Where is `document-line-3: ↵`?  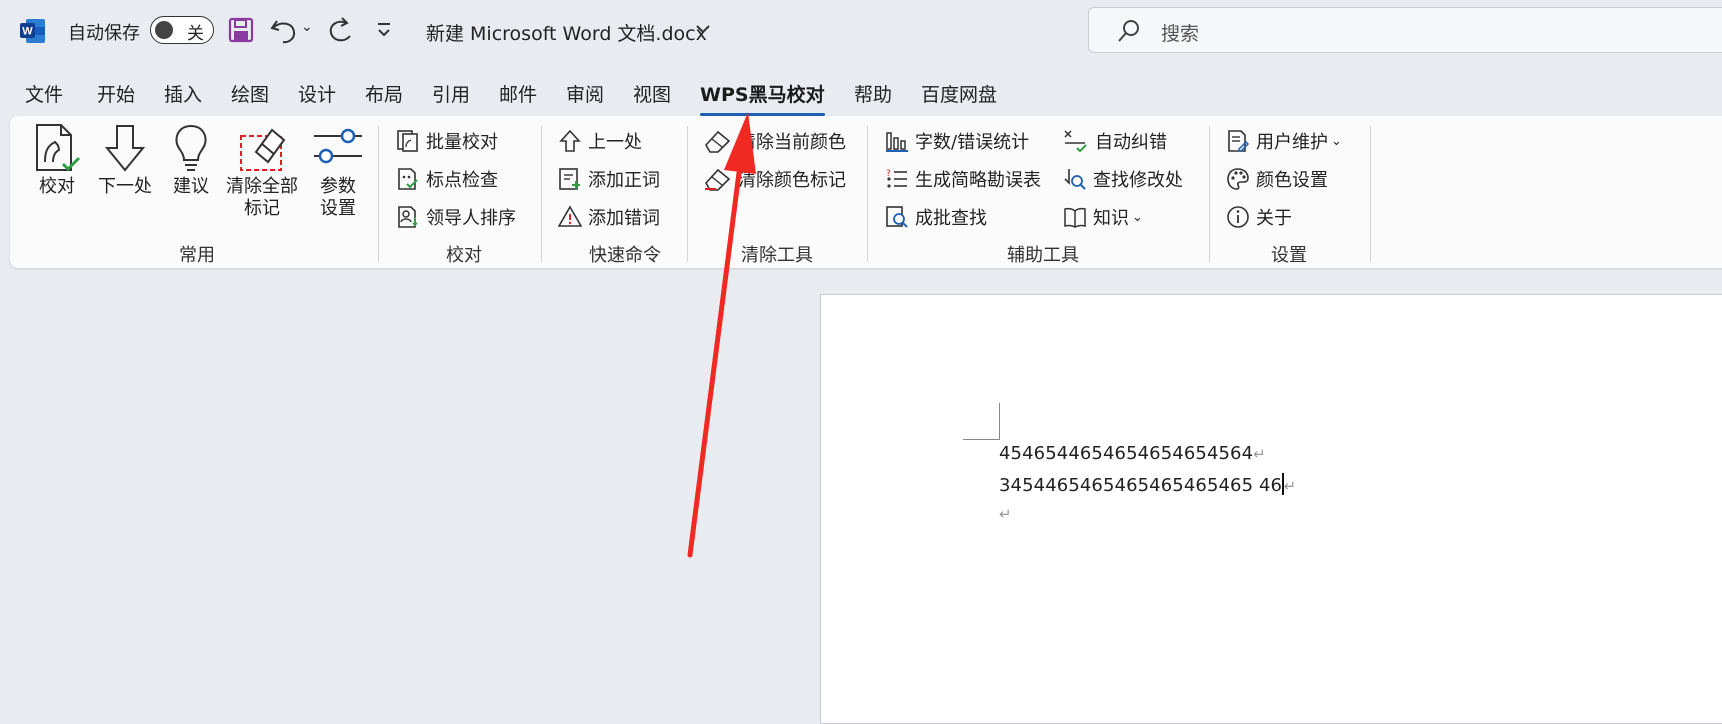
document-line-3: ↵ is located at coordinates (1005, 513).